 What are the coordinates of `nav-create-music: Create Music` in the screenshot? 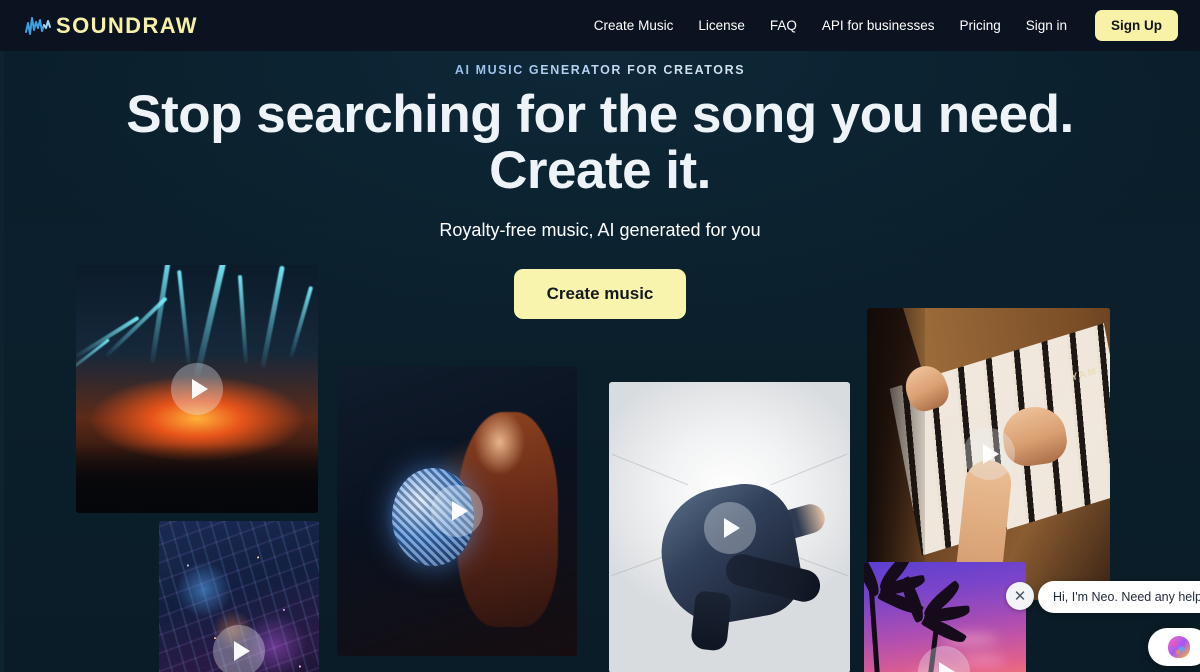 It's located at (634, 25).